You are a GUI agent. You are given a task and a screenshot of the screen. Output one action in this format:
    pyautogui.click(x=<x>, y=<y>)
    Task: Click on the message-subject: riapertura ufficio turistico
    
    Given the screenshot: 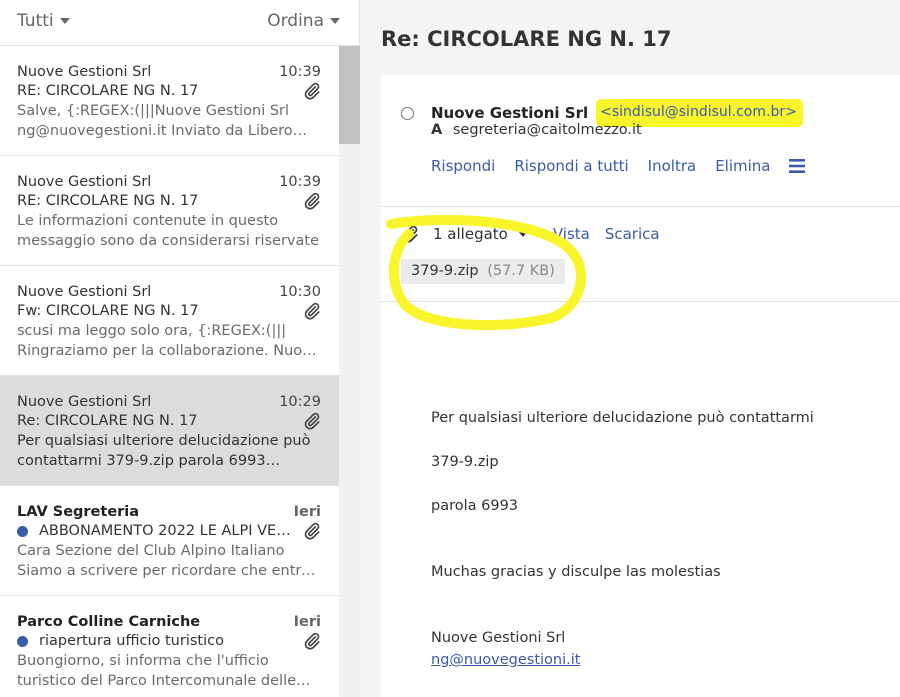 What is the action you would take?
    pyautogui.click(x=157, y=641)
    